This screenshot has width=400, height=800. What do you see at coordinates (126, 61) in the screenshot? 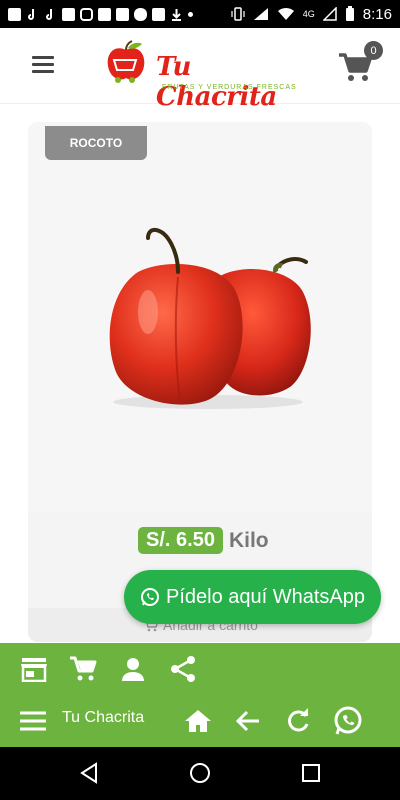
I see `apple-cart-logo-icon` at bounding box center [126, 61].